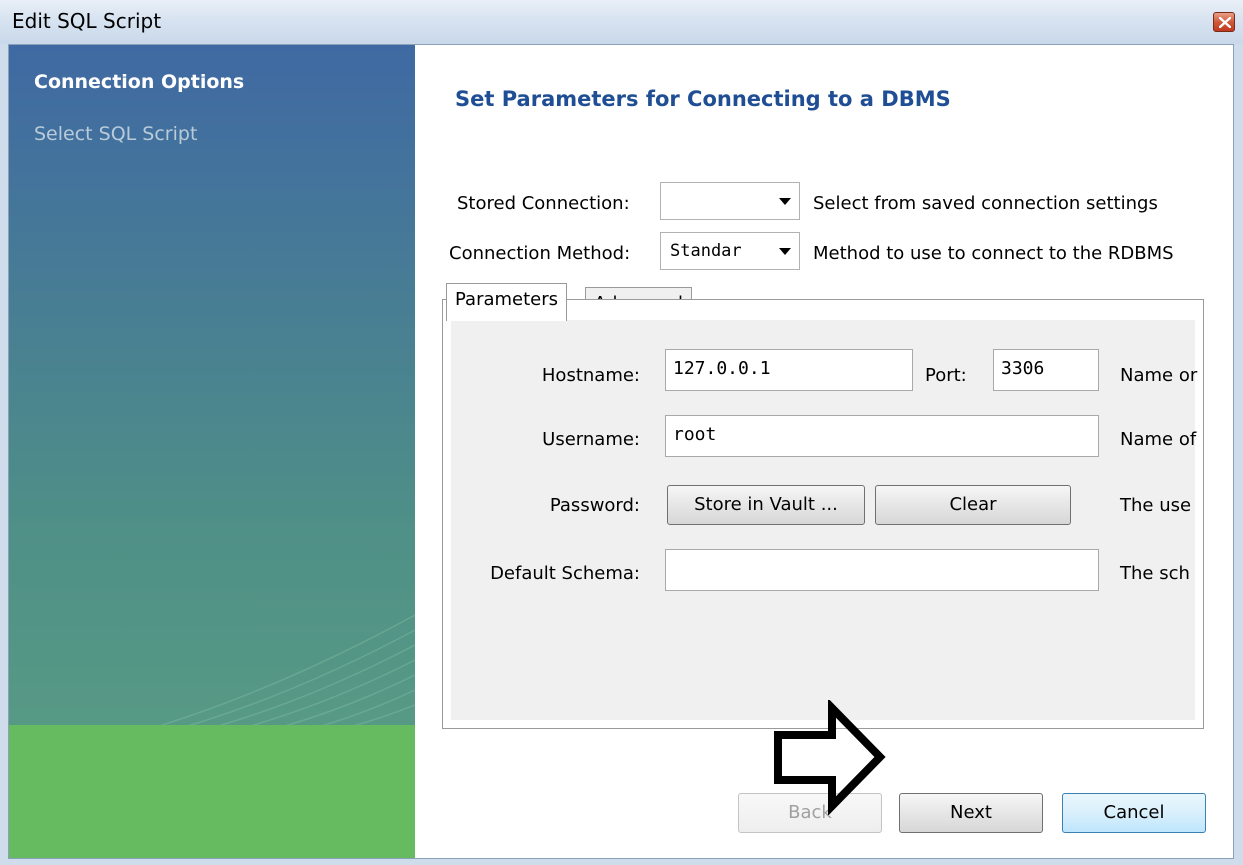 The width and height of the screenshot is (1243, 865). What do you see at coordinates (507, 302) in the screenshot?
I see `tab-parameters: Parameters` at bounding box center [507, 302].